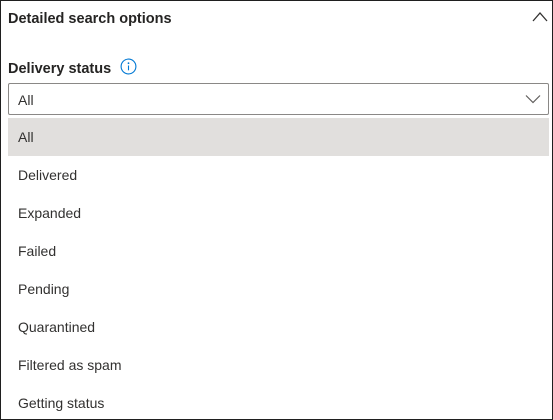 The height and width of the screenshot is (420, 553). Describe the element at coordinates (278, 99) in the screenshot. I see `delivery-status-dropdown: All` at that location.